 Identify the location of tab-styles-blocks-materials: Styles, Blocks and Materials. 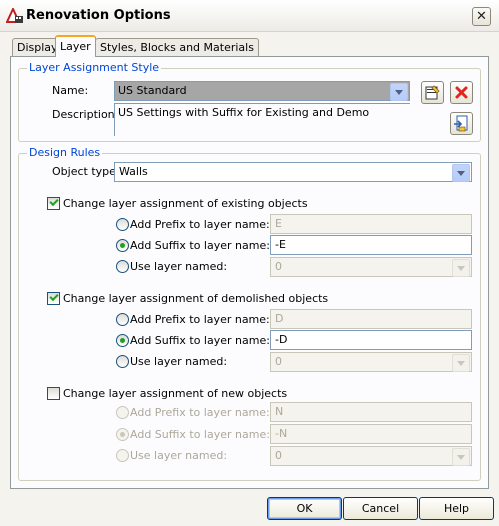
(177, 47).